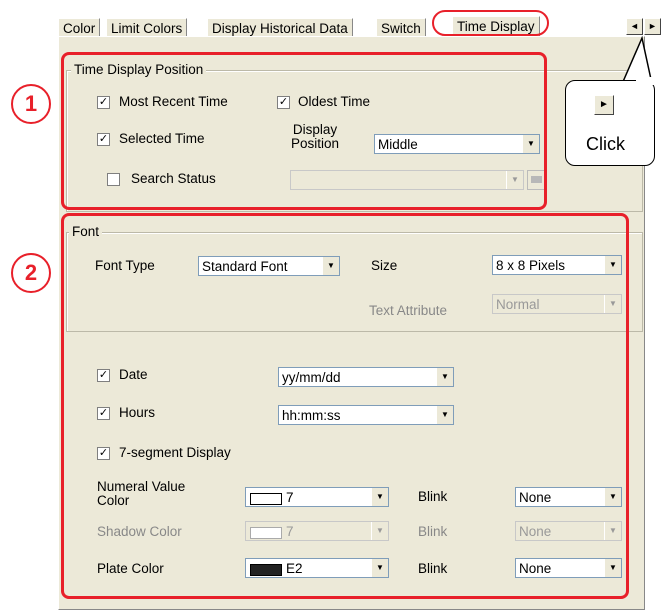 This screenshot has width=667, height=612. Describe the element at coordinates (605, 144) in the screenshot. I see `callout-click-label: Click` at that location.